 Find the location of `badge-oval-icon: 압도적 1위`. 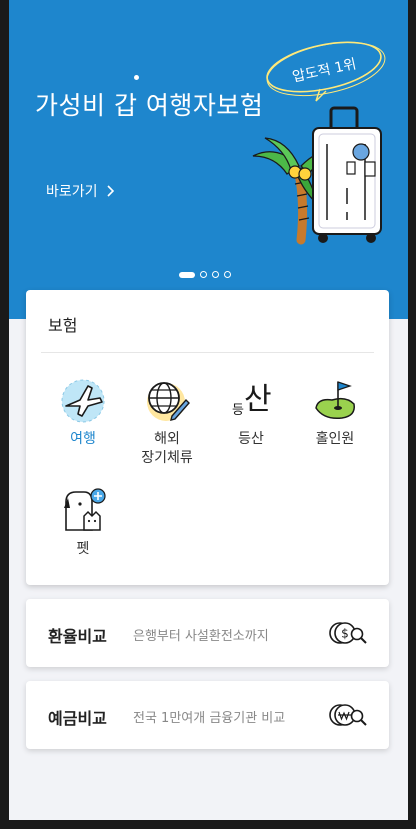

badge-oval-icon: 압도적 1위 is located at coordinates (326, 71).